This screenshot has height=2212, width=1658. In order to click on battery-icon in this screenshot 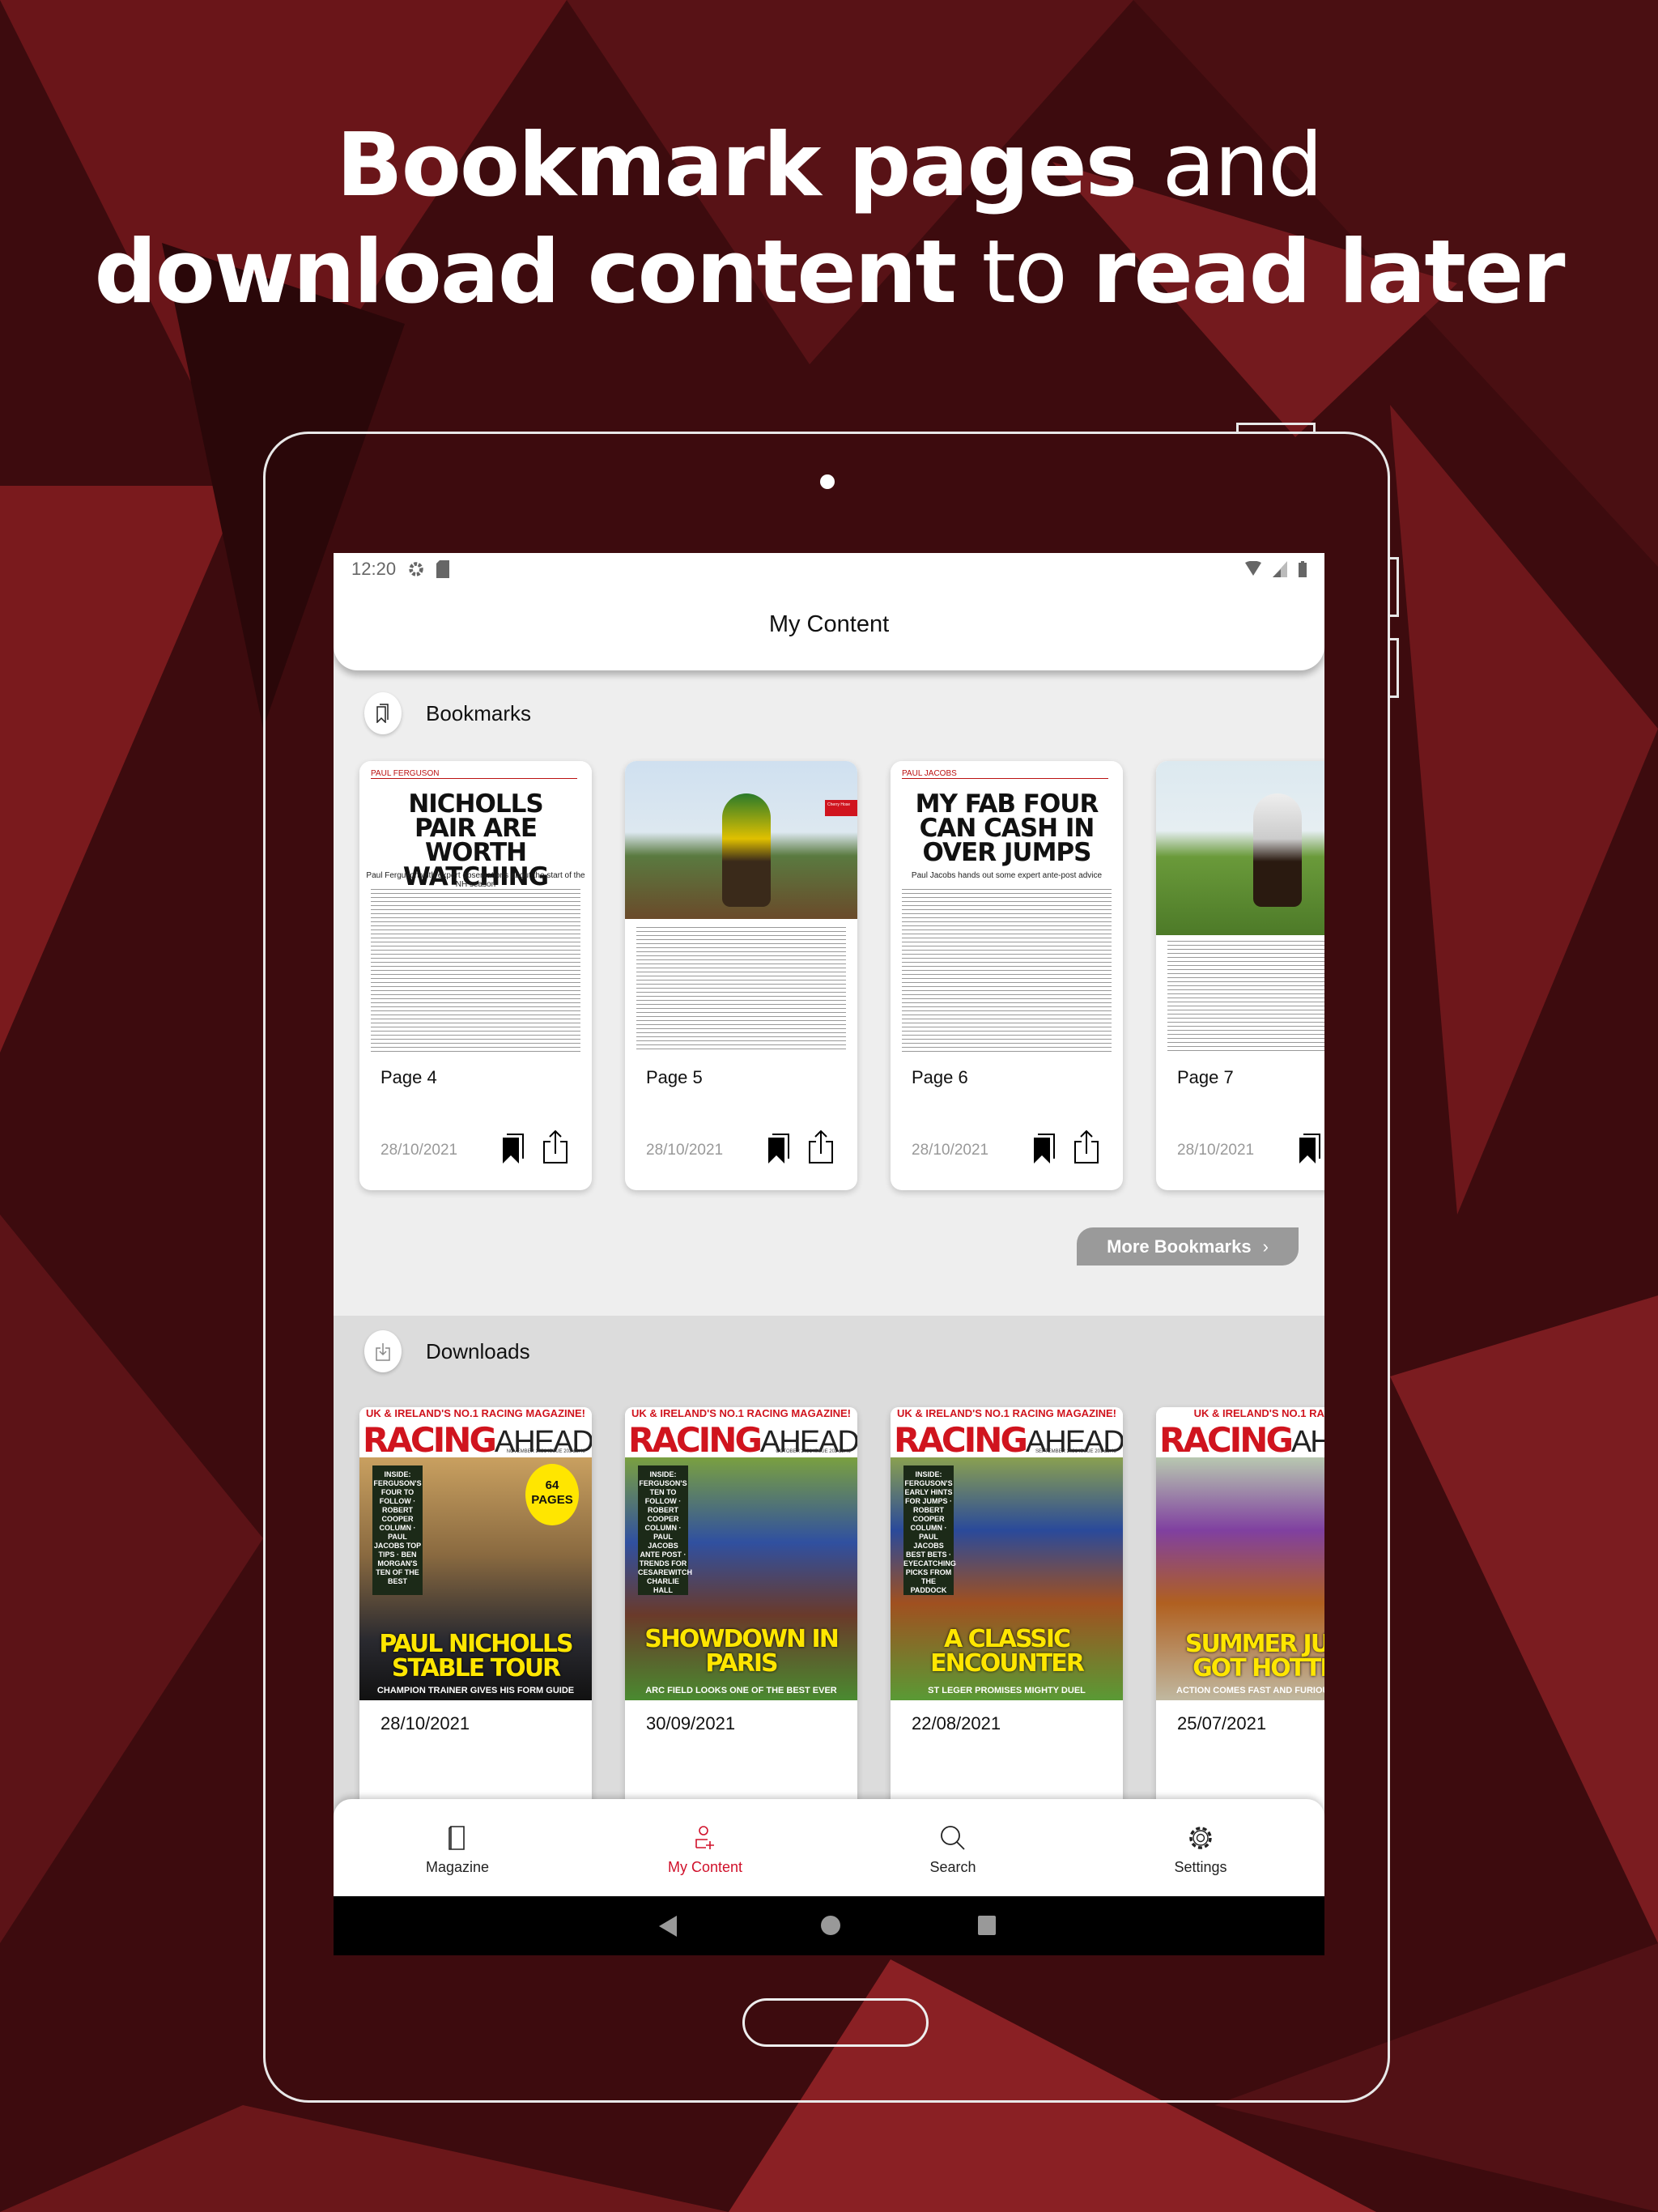, I will do `click(1303, 569)`.